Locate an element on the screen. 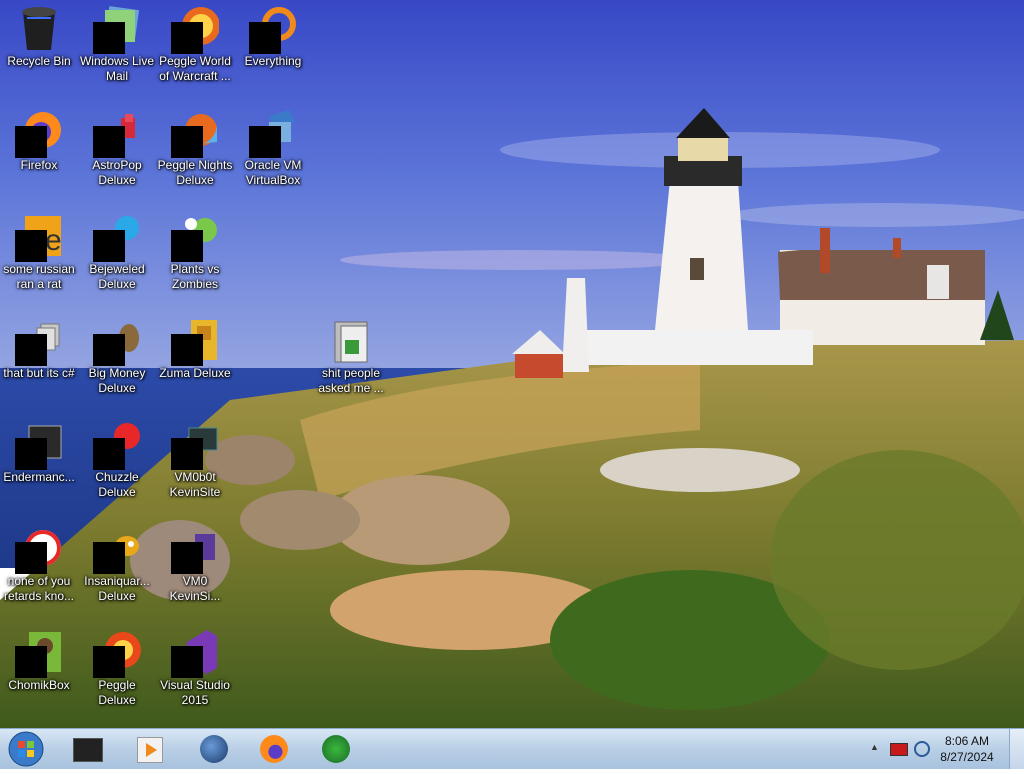  windows-live-mail-icon is located at coordinates (117, 29).